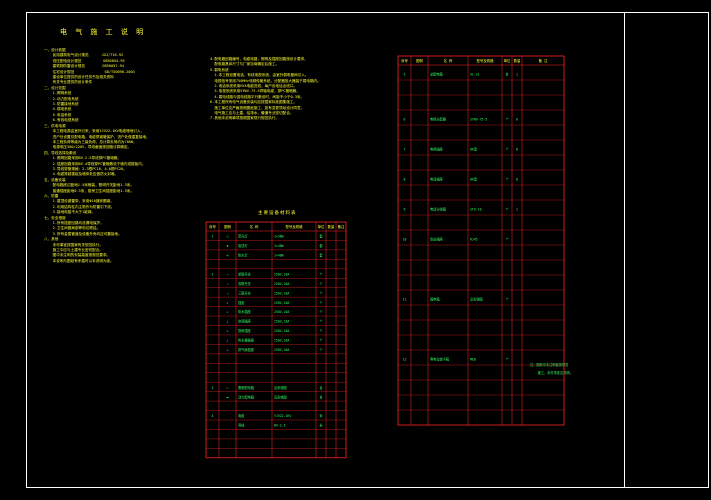 The width and height of the screenshot is (711, 500). I want to click on right-table-cell: 86型, so click(474, 149).